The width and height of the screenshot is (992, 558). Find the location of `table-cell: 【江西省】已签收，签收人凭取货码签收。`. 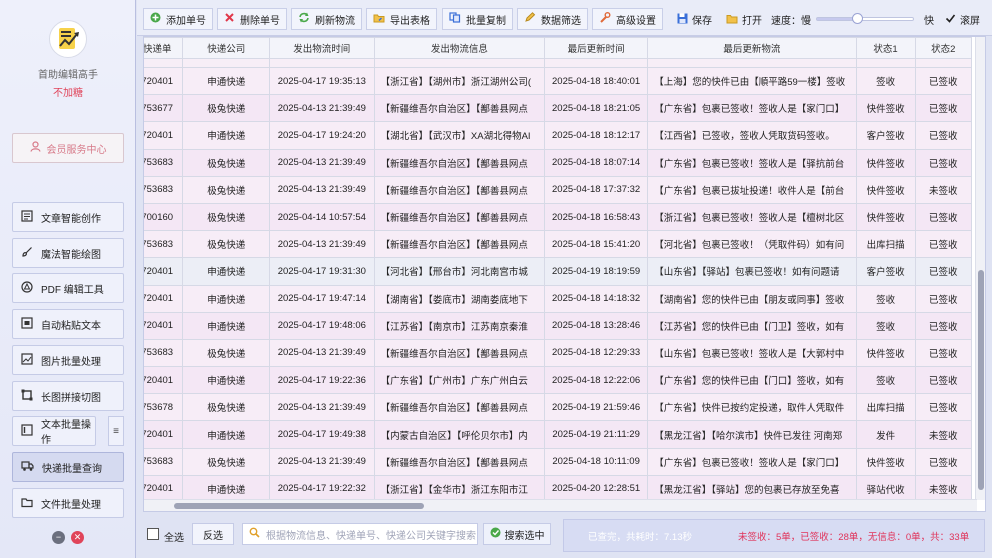

table-cell: 【江西省】已签收，签收人凭取货码签收。 is located at coordinates (752, 135).